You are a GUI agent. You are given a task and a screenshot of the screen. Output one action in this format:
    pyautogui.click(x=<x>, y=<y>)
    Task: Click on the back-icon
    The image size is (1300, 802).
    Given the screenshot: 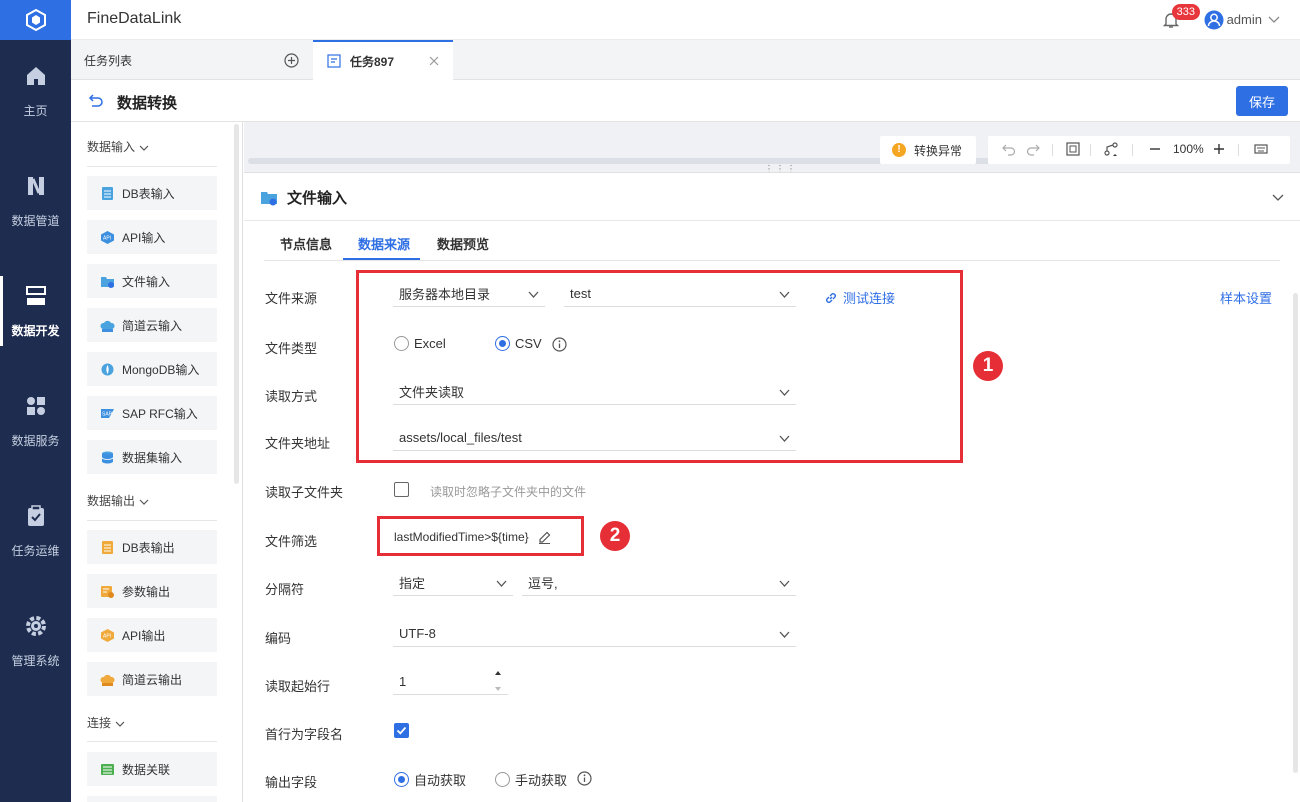 What is the action you would take?
    pyautogui.click(x=95, y=101)
    